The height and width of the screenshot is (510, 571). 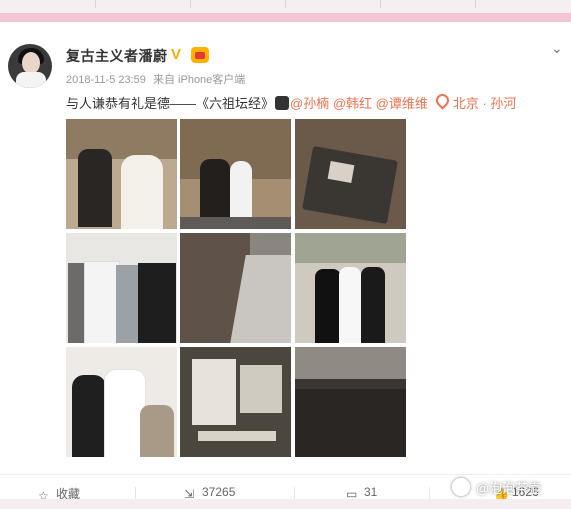 I want to click on avatar, so click(x=30, y=66).